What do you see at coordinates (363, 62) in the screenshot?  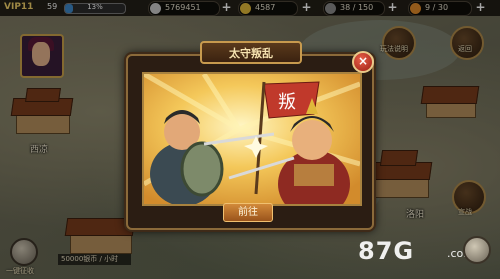 I see `close-button: ×` at bounding box center [363, 62].